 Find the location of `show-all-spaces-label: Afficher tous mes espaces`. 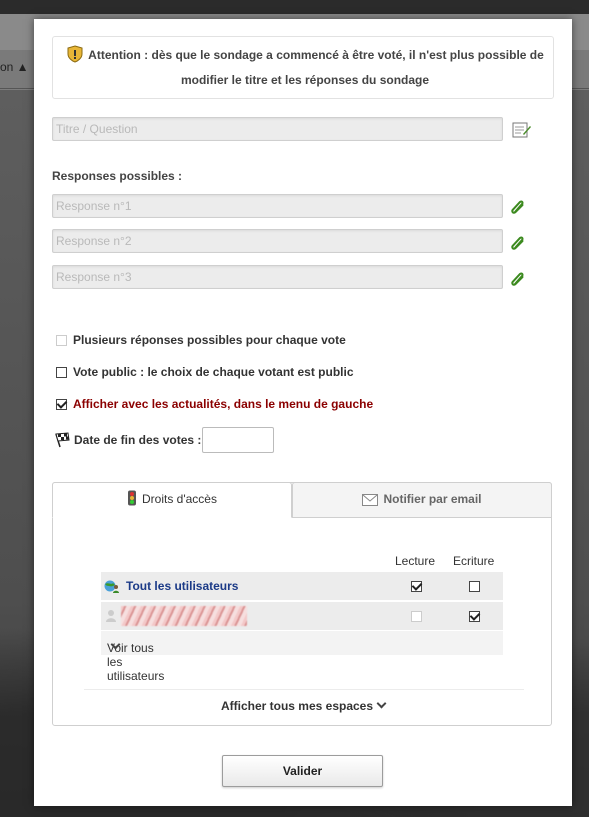

show-all-spaces-label: Afficher tous mes espaces is located at coordinates (297, 706).